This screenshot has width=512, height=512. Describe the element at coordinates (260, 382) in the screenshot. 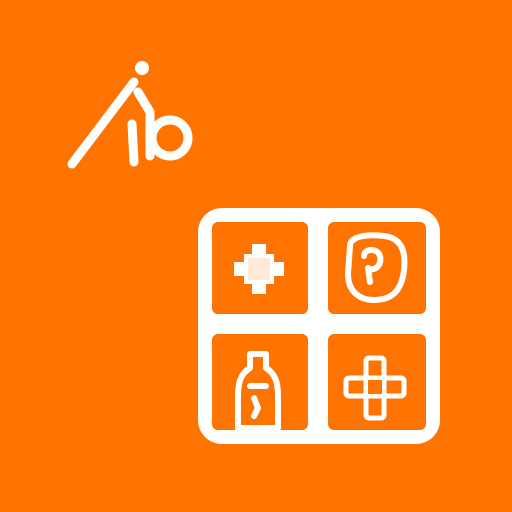

I see `quadrant-bottom-left` at that location.